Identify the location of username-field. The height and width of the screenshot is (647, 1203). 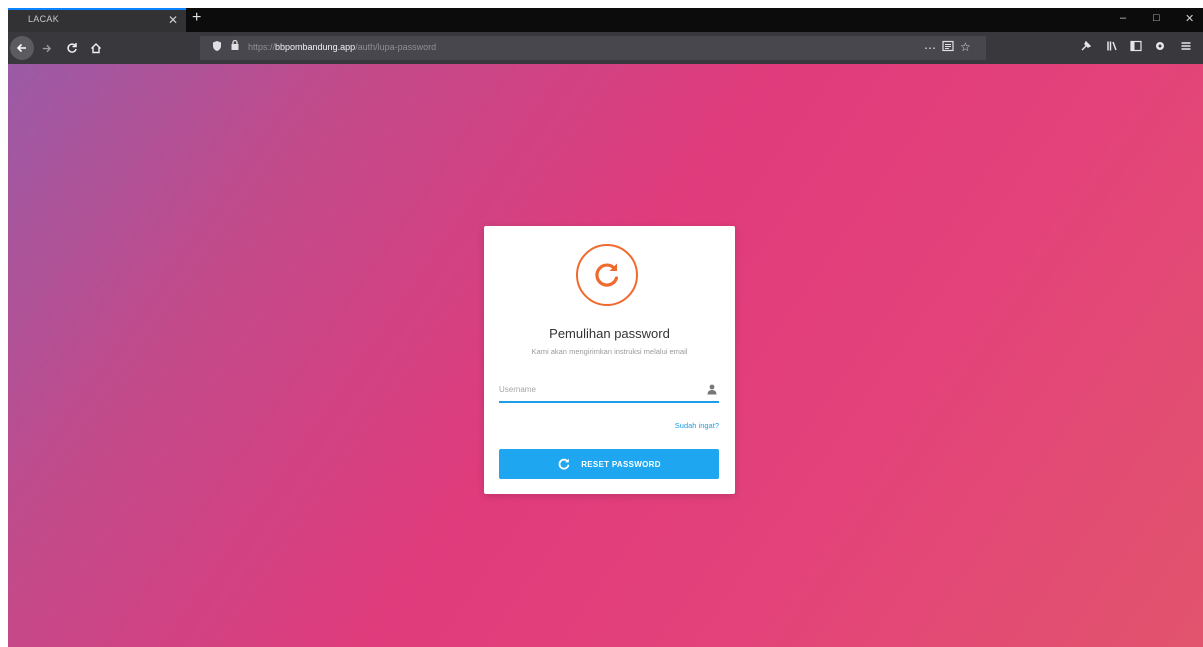
(609, 389).